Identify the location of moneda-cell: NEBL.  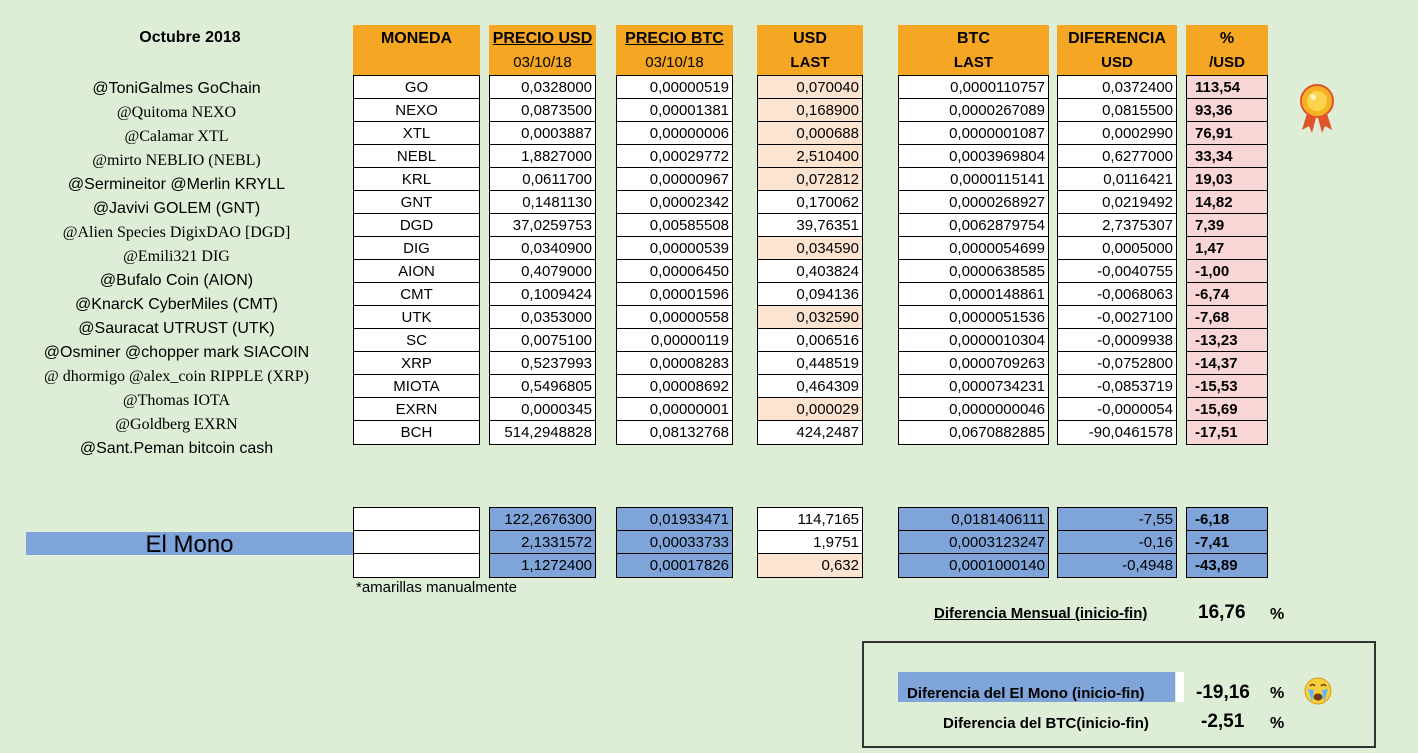
(416, 156).